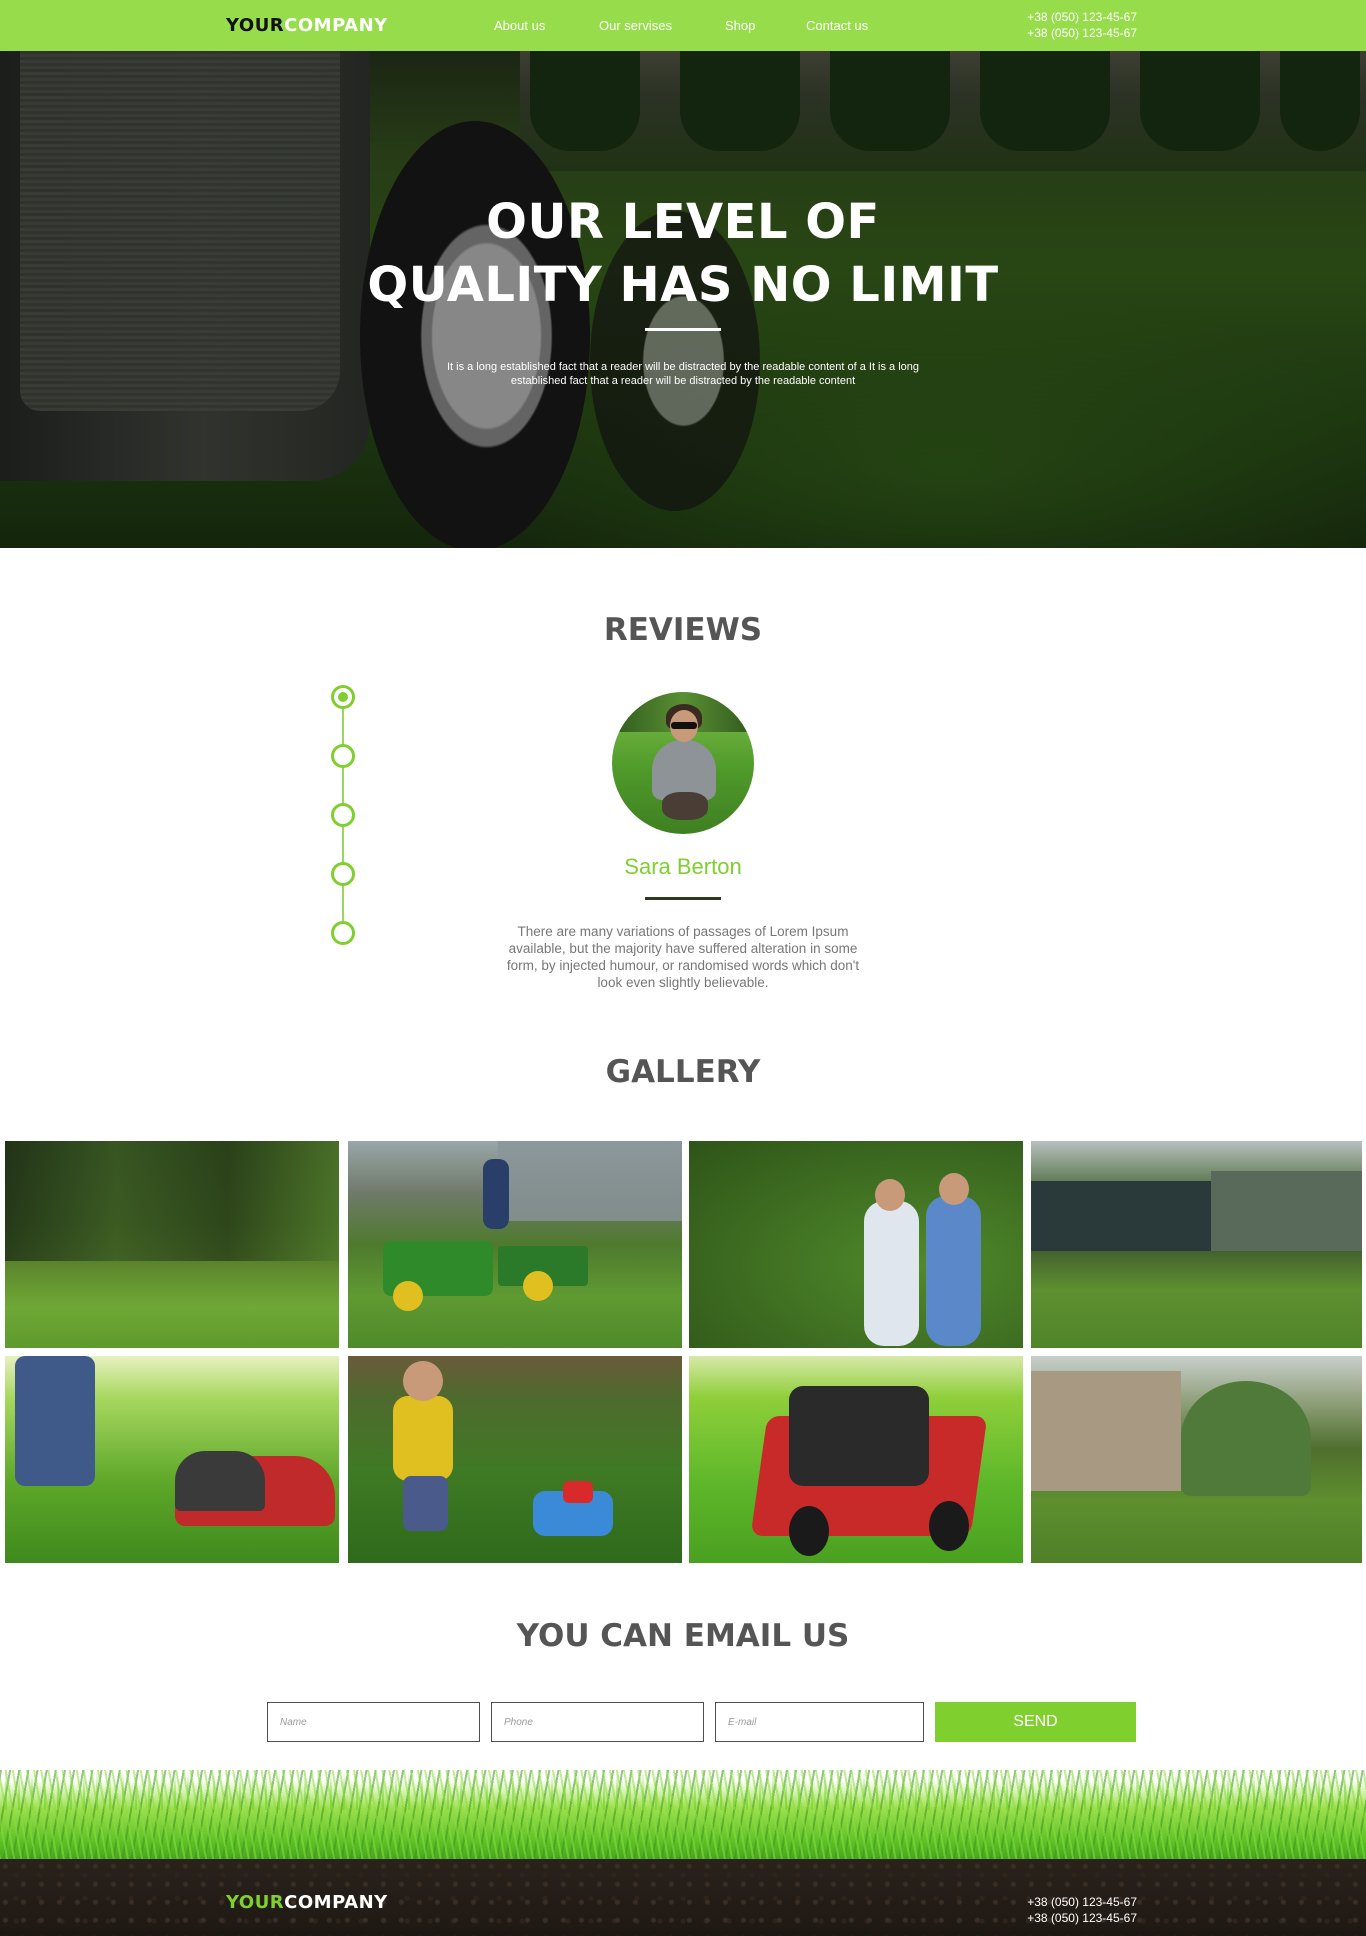  I want to click on reviewer-avatar, so click(683, 763).